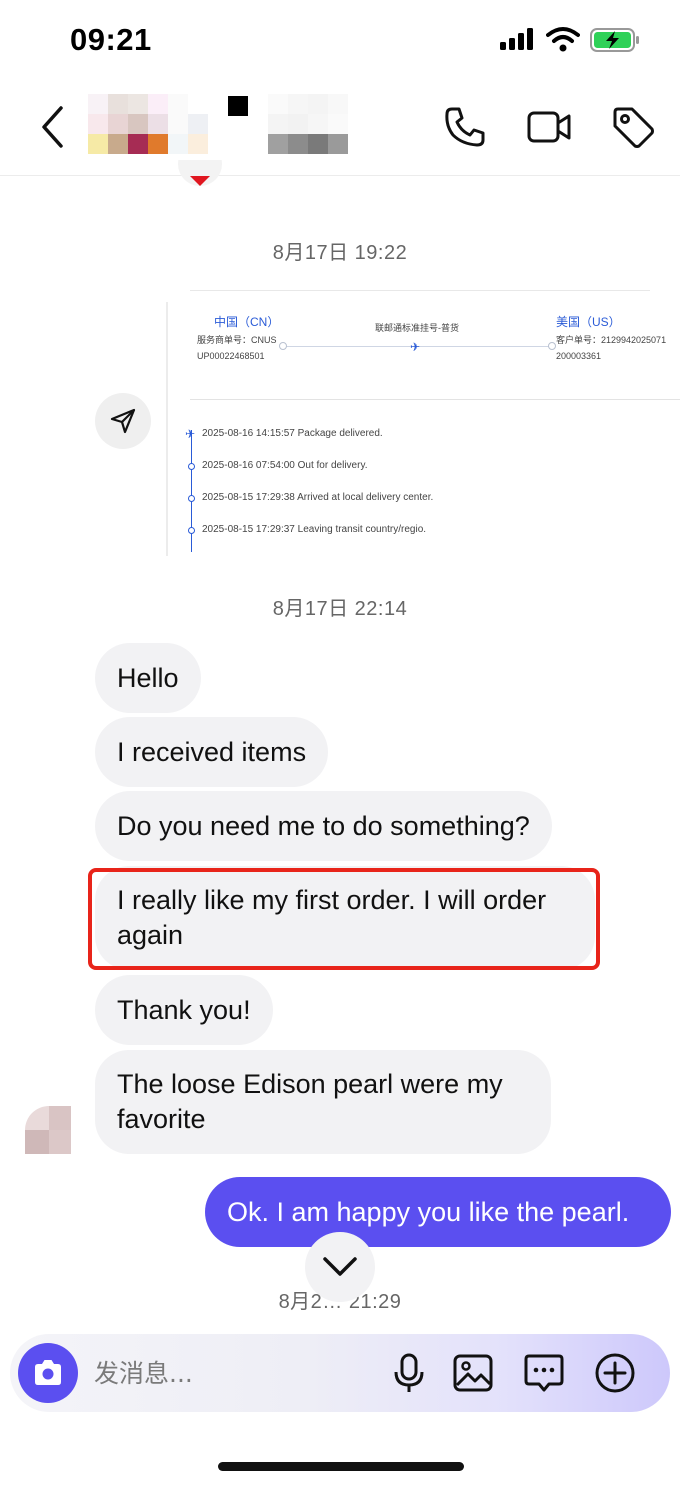 This screenshot has height=1488, width=680. Describe the element at coordinates (292, 433) in the screenshot. I see `tracking-event: 2025-08-16 14:15:57 Package delivered.` at that location.